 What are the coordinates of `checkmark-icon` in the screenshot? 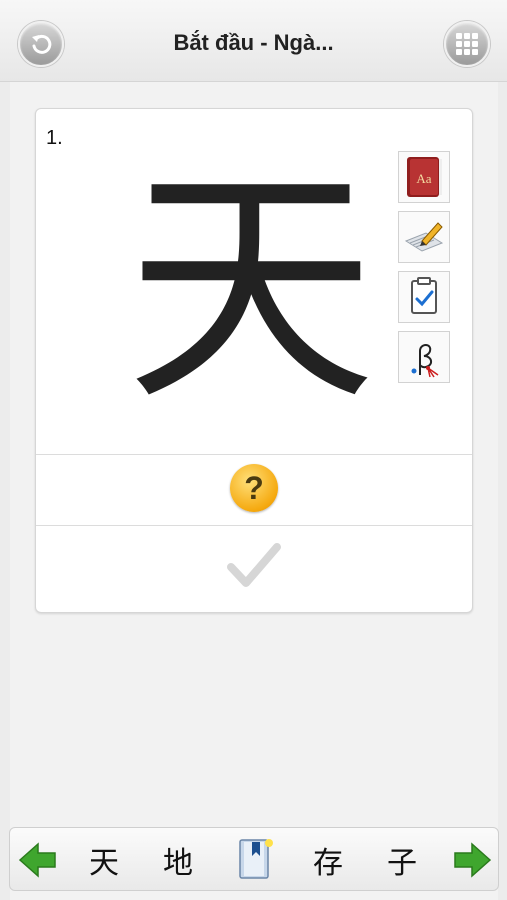 It's located at (254, 565).